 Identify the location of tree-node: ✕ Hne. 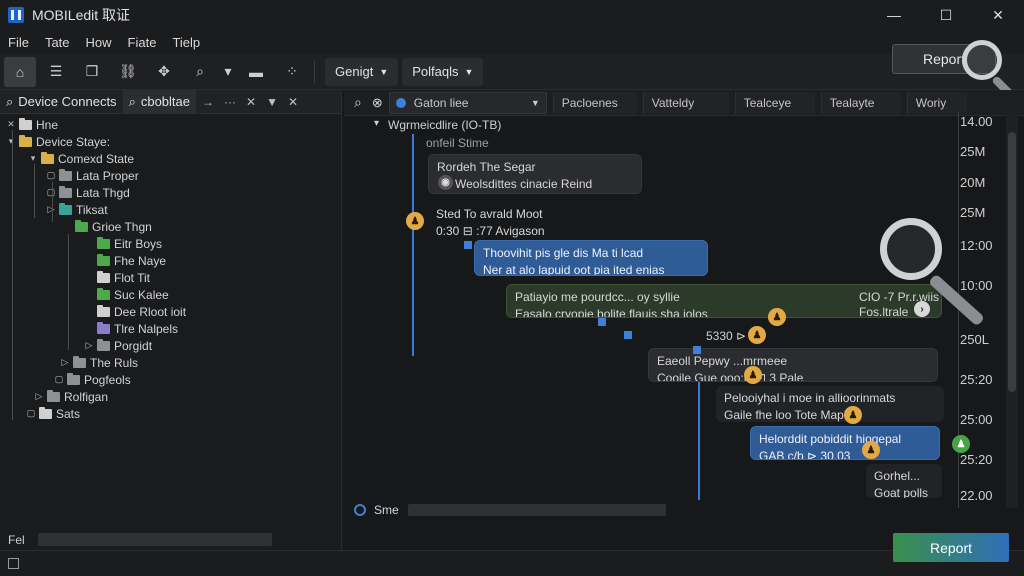
(32, 124).